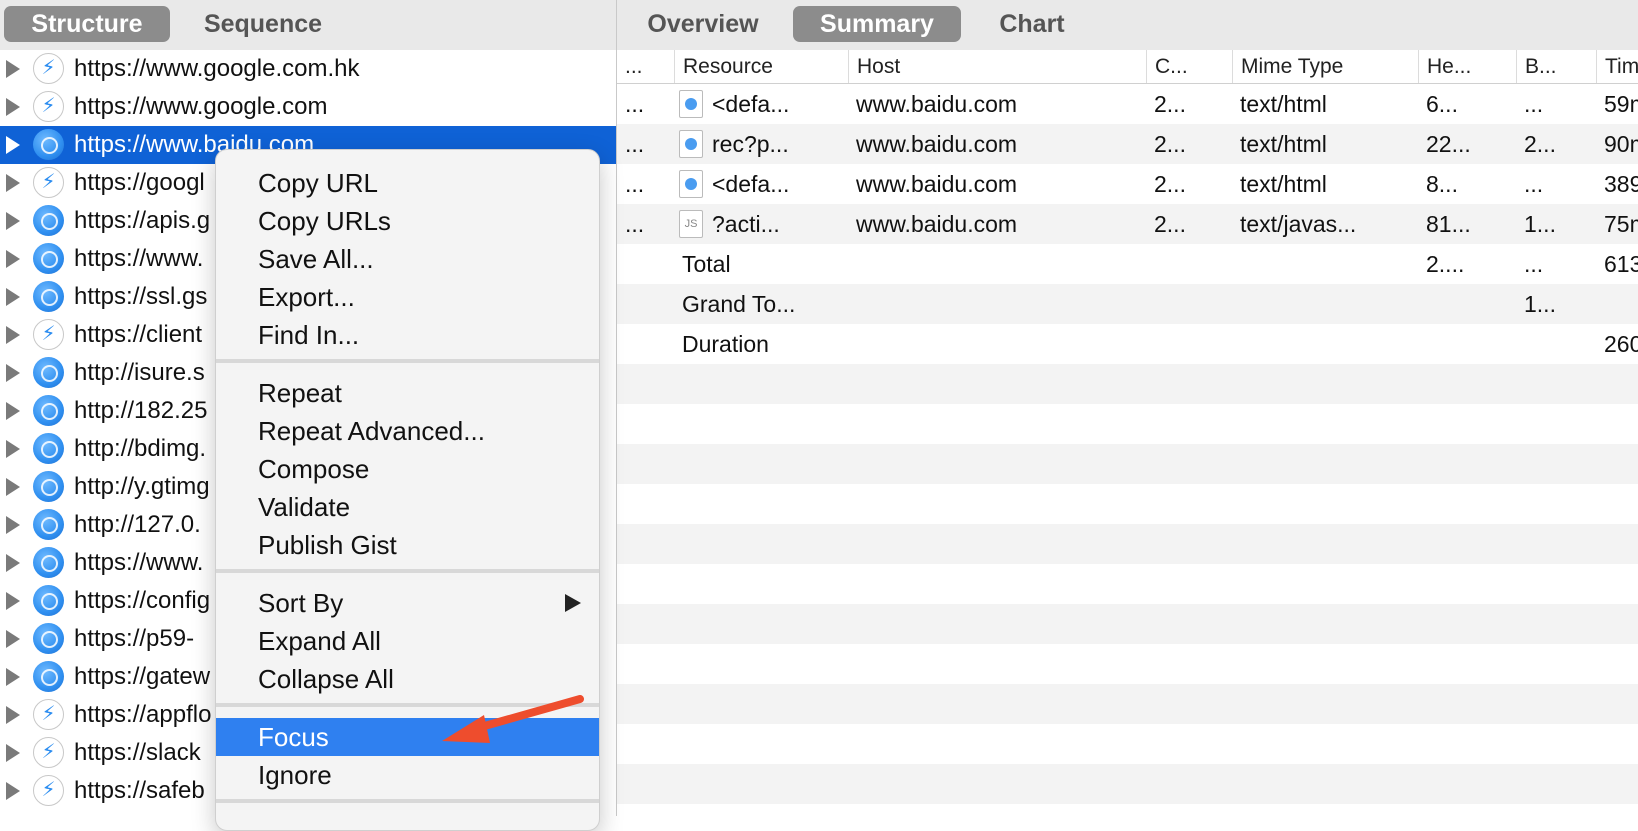 This screenshot has height=831, width=1638. What do you see at coordinates (1617, 66) in the screenshot?
I see `column-header-time: Tim` at bounding box center [1617, 66].